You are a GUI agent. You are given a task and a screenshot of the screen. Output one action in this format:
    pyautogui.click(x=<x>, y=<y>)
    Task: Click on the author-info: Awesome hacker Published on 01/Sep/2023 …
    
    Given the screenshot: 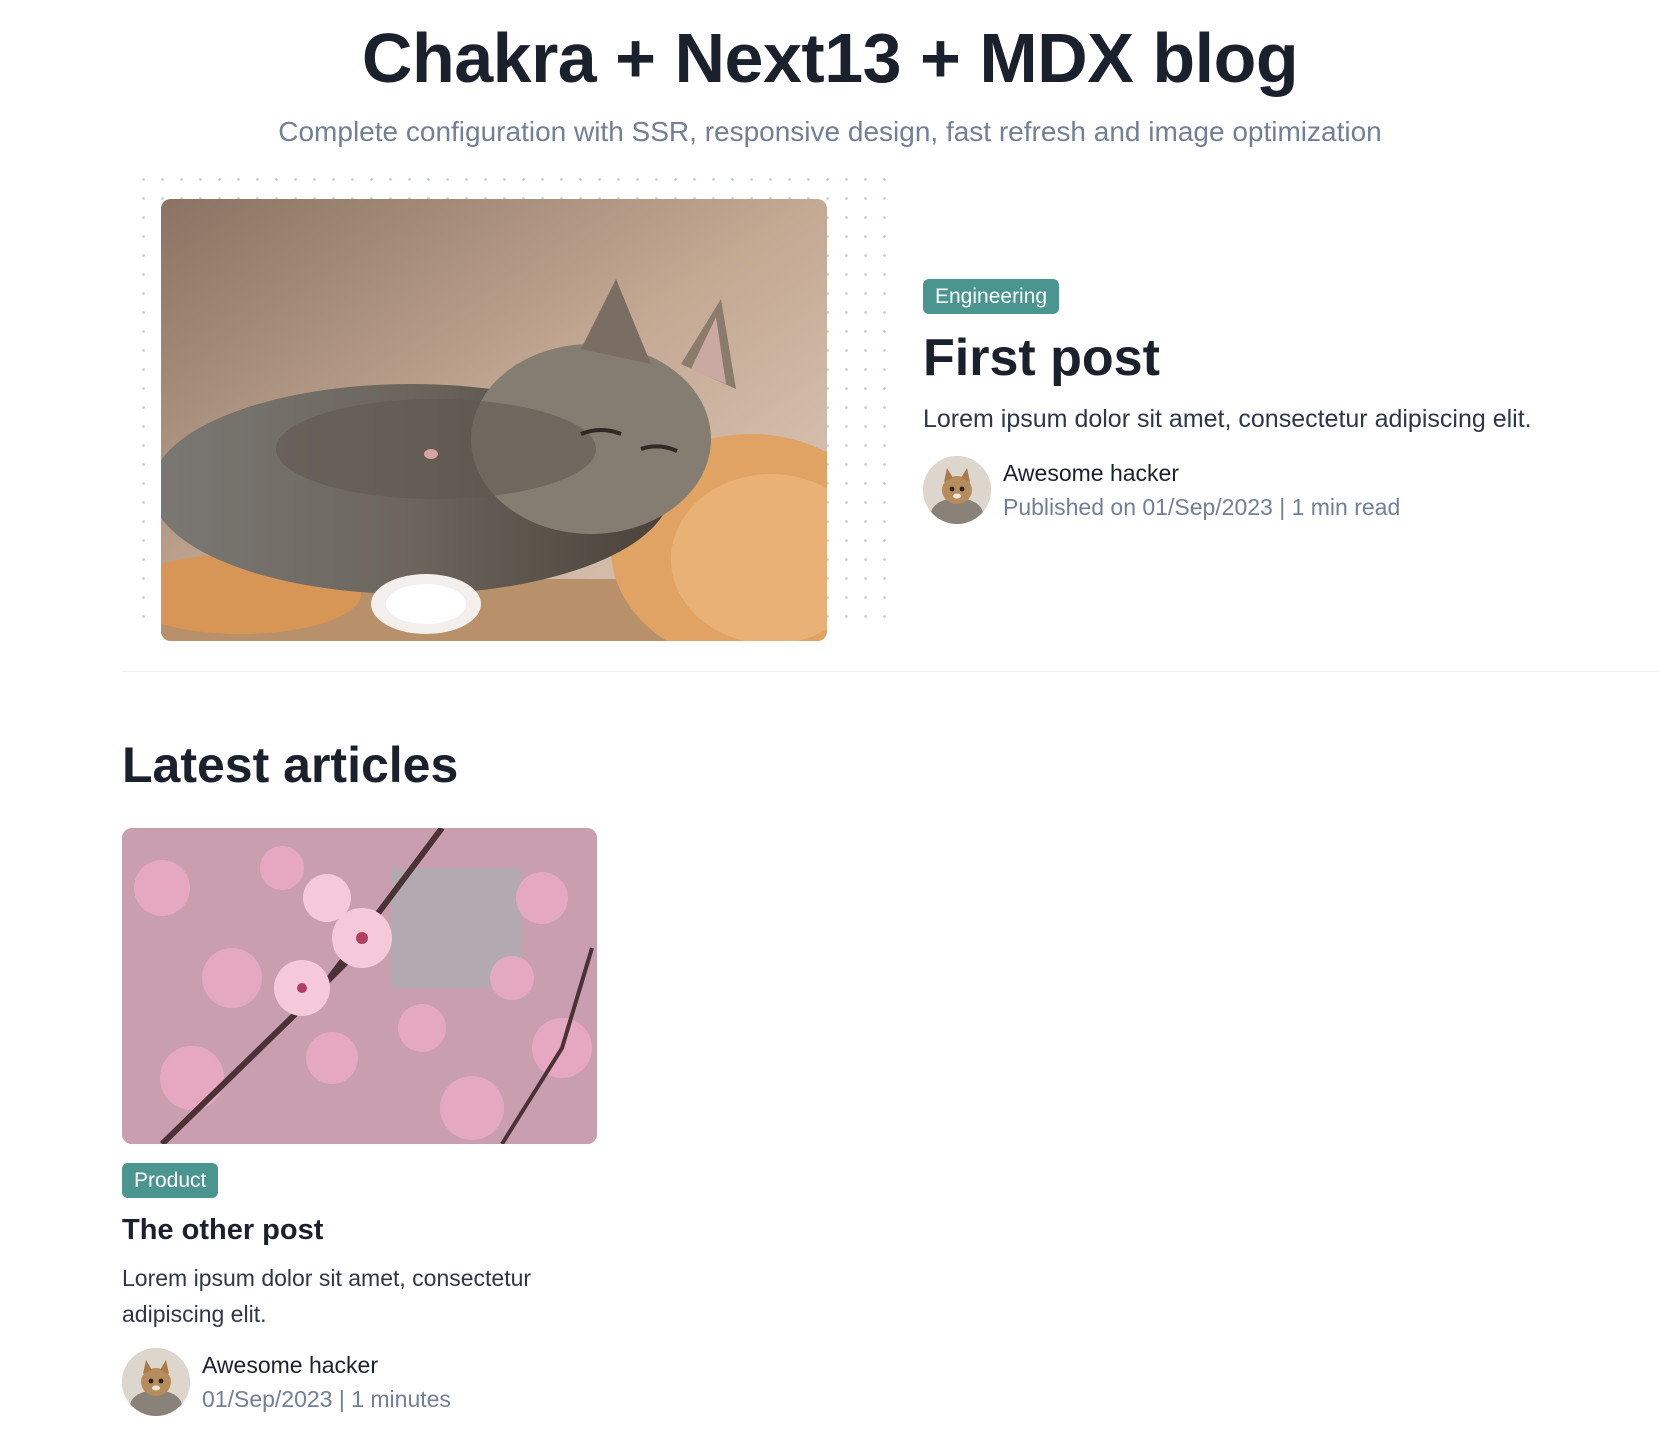 What is the action you would take?
    pyautogui.click(x=1273, y=490)
    